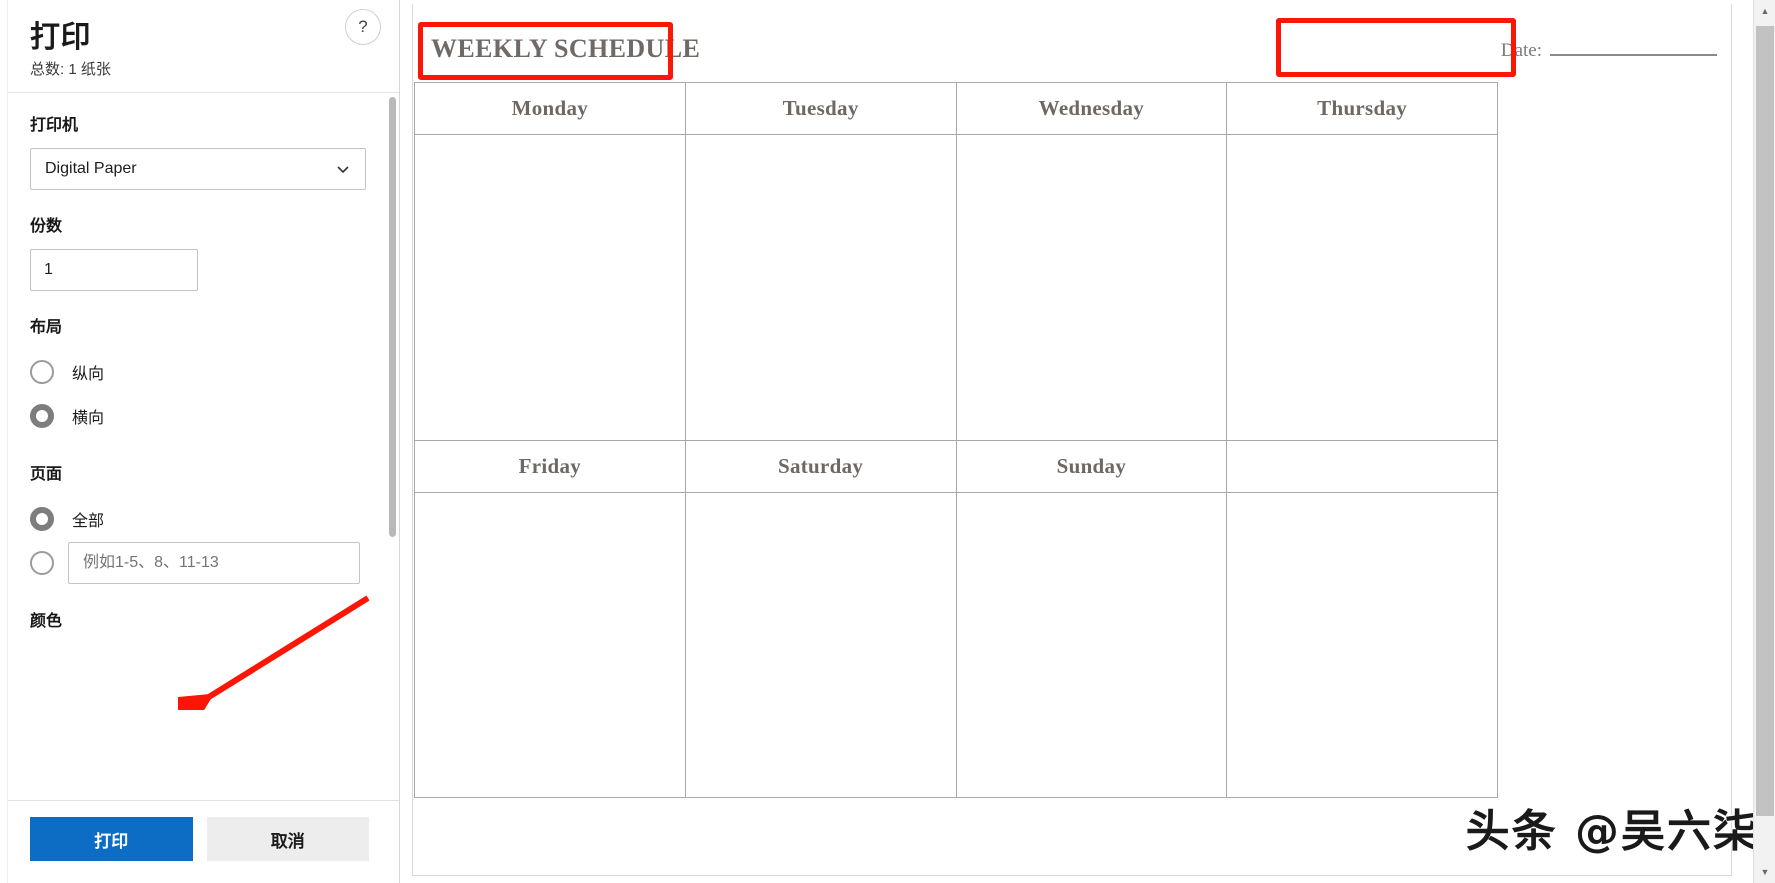  What do you see at coordinates (42, 372) in the screenshot?
I see `radio-icon-portrait` at bounding box center [42, 372].